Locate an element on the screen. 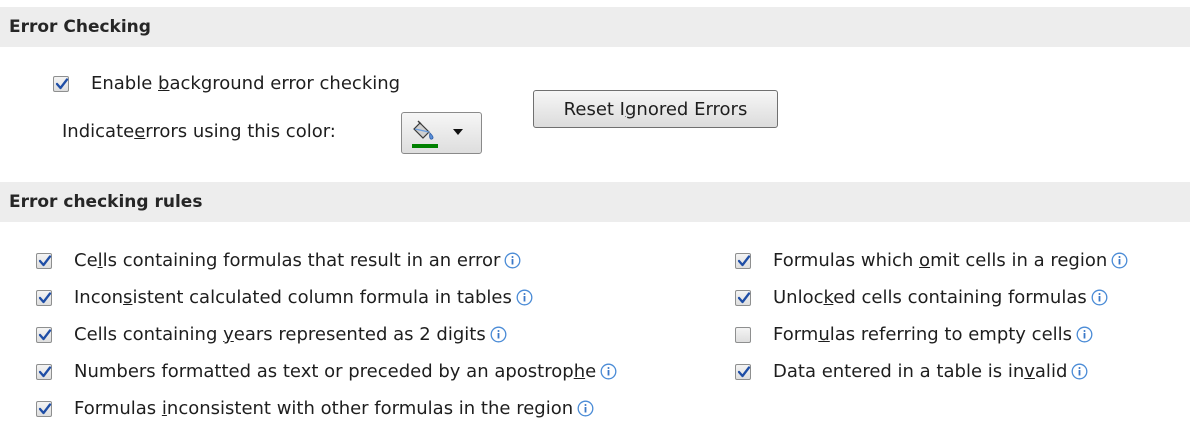  error-color-picker-button is located at coordinates (441, 133).